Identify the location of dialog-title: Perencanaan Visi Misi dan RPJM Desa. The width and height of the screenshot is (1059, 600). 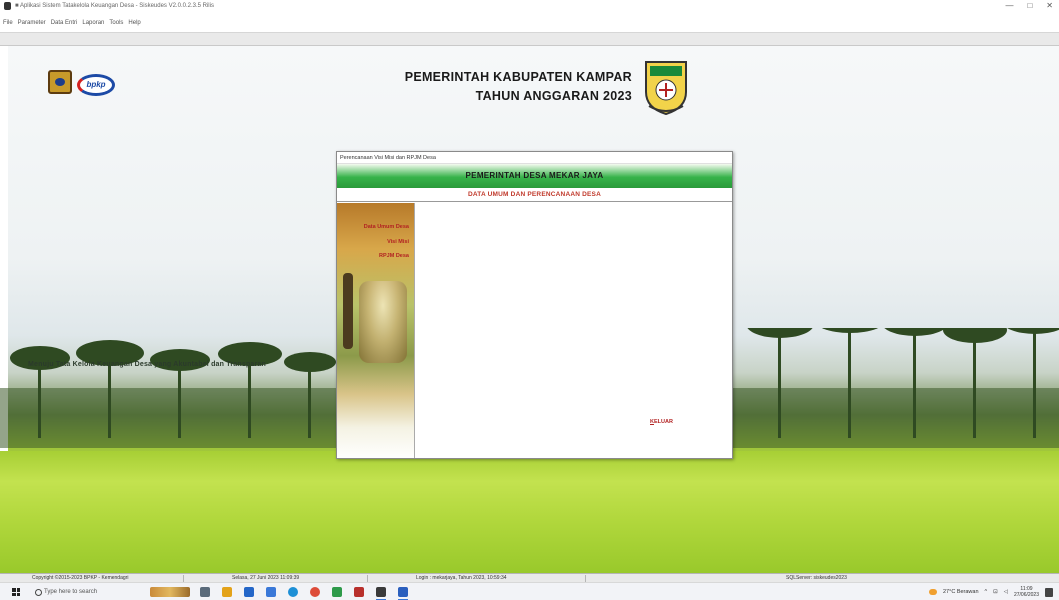
(534, 158).